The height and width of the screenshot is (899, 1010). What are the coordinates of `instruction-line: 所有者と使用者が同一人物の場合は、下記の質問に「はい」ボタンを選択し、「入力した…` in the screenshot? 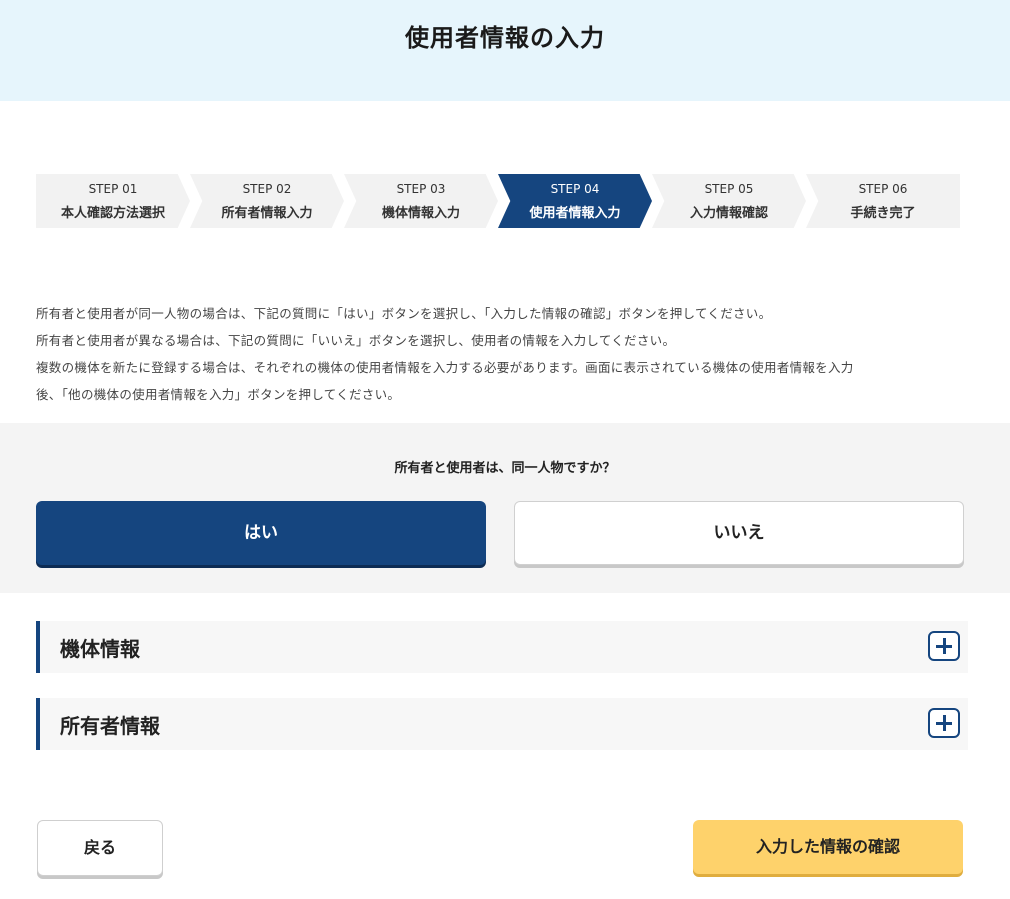 It's located at (404, 313).